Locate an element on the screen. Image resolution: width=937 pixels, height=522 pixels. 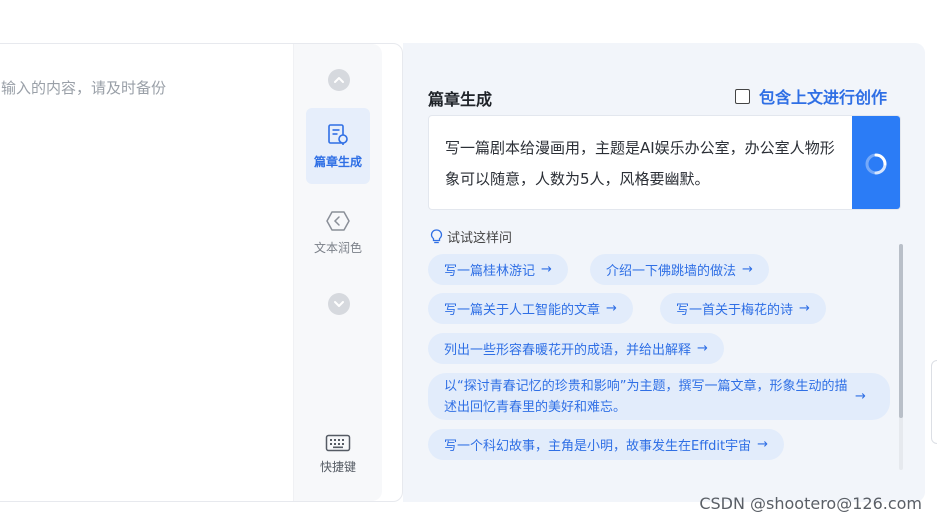
tool-article-generate: 篇章生成 is located at coordinates (338, 146).